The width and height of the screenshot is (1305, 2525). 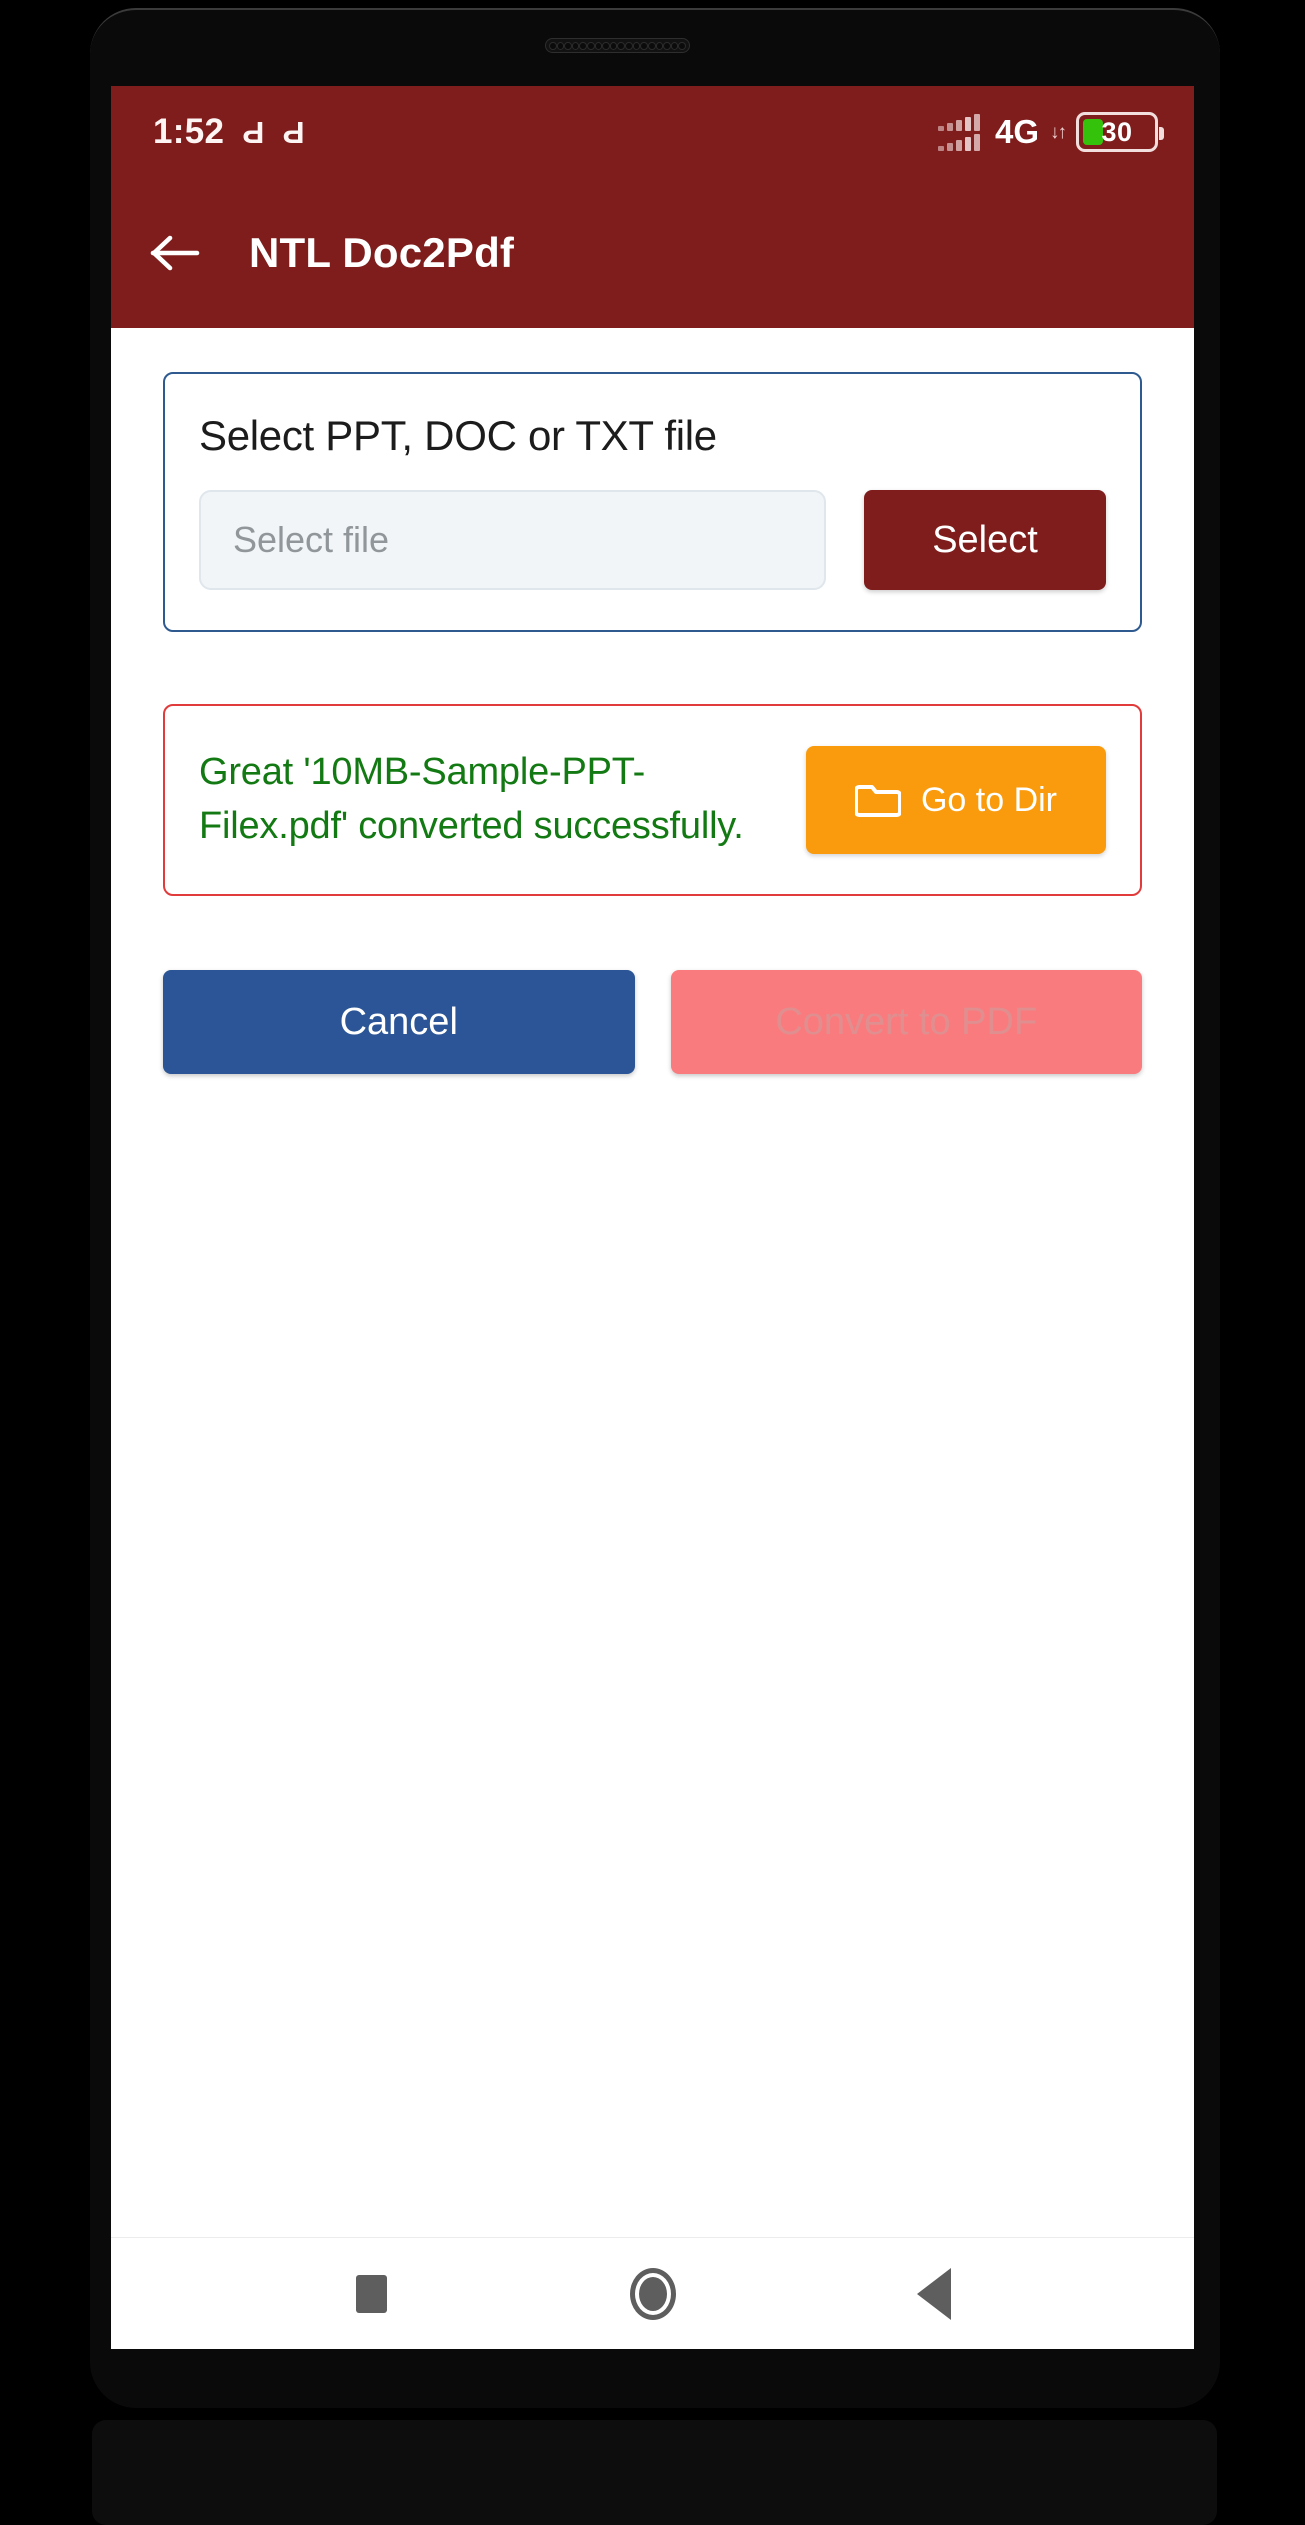 What do you see at coordinates (617, 45) in the screenshot?
I see `speaker-grille` at bounding box center [617, 45].